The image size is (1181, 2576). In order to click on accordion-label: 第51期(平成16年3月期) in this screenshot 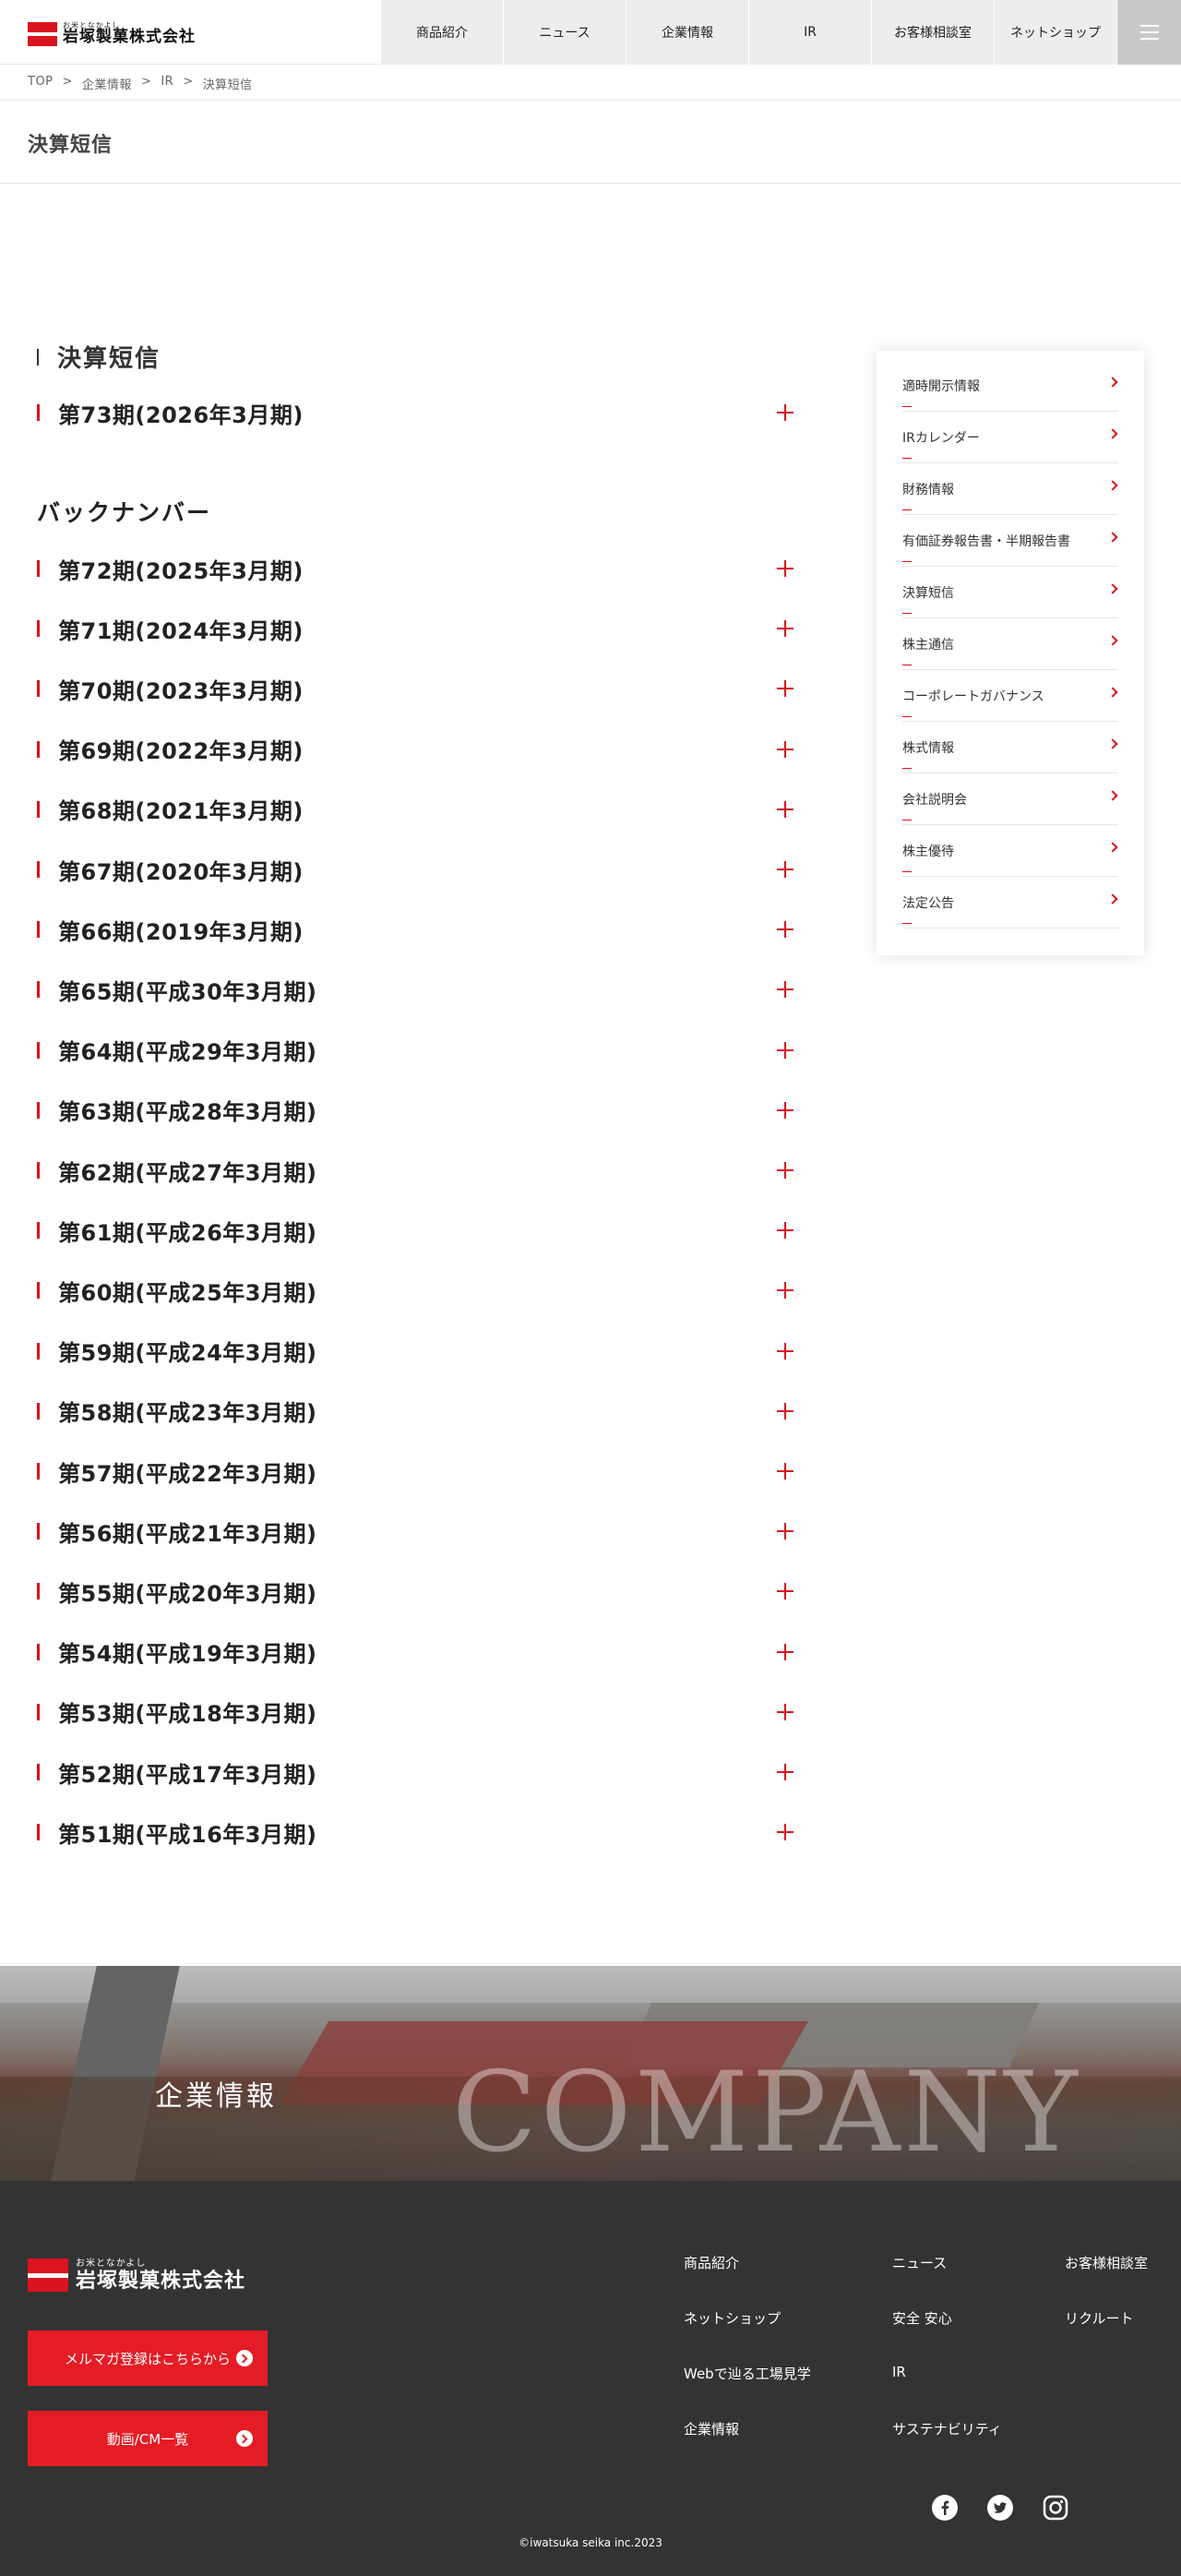, I will do `click(187, 1835)`.